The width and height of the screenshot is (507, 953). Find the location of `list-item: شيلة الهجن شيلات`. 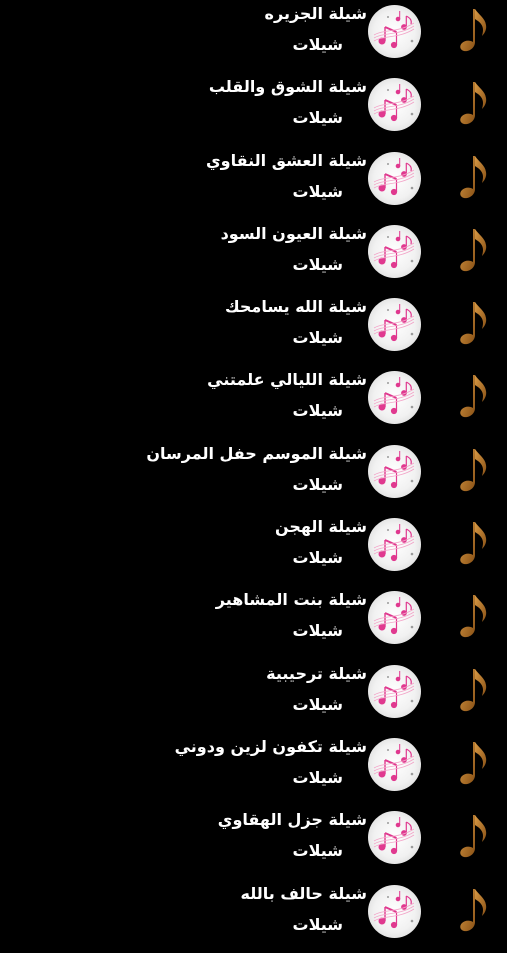

list-item: شيلة الهجن شيلات is located at coordinates (253, 549).